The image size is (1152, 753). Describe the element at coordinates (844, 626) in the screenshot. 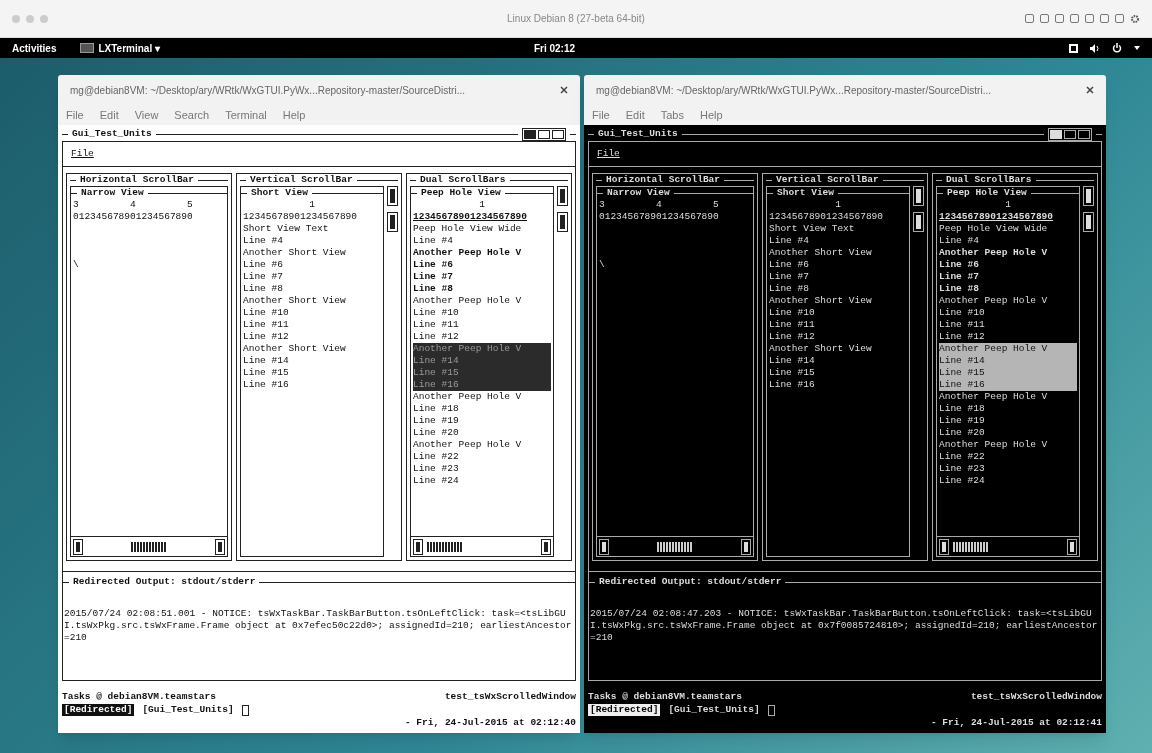

I see `log-message: 2015/07/24 02:08:47.203 - NOTICE: tsWxTaskBar.TaskBarButton.tsOnLeftClick: task=<tsLibGUI.tsWxPkg.src.tsWxFrame.Frame object at 0x7f0085724810>; assignedId=210; earliestAncestor=210` at that location.